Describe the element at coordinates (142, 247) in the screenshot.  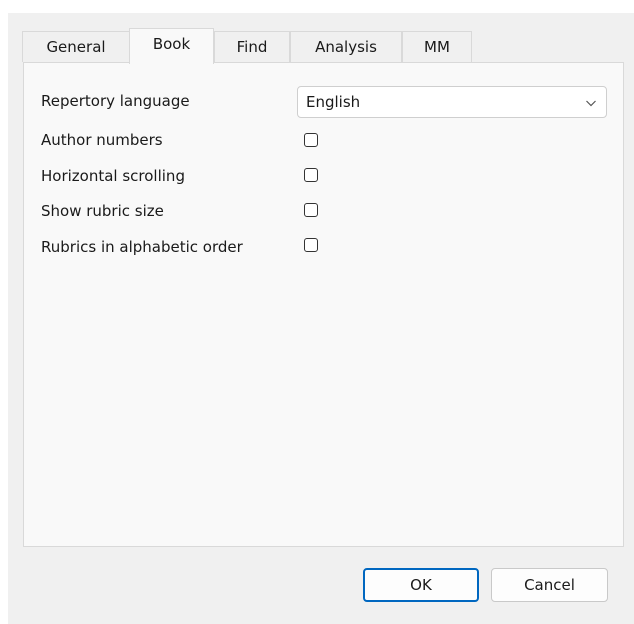
I see `rubrics-alphabetic-label: Rubrics in alphabetic order` at that location.